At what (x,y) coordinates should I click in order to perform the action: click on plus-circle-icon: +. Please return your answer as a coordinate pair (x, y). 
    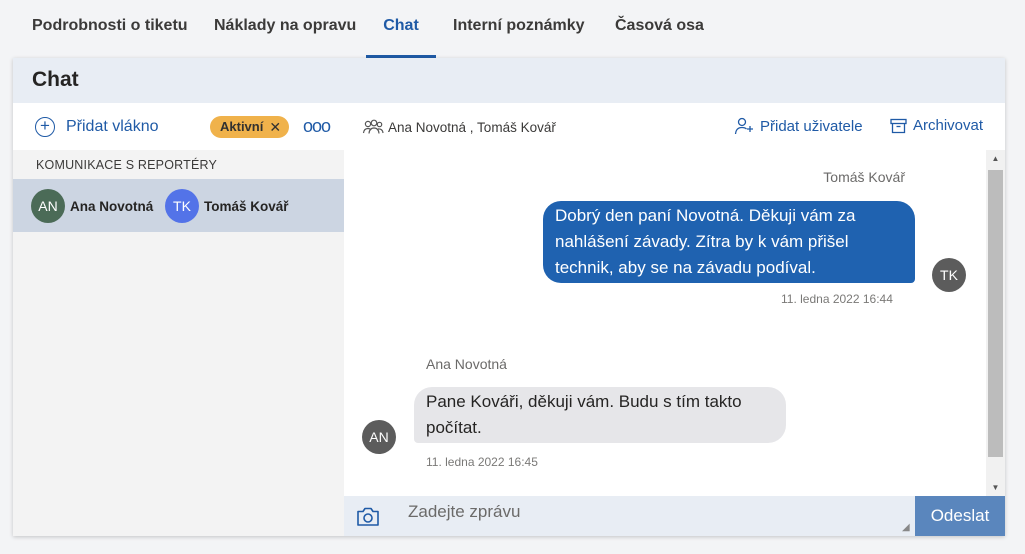
    Looking at the image, I should click on (45, 127).